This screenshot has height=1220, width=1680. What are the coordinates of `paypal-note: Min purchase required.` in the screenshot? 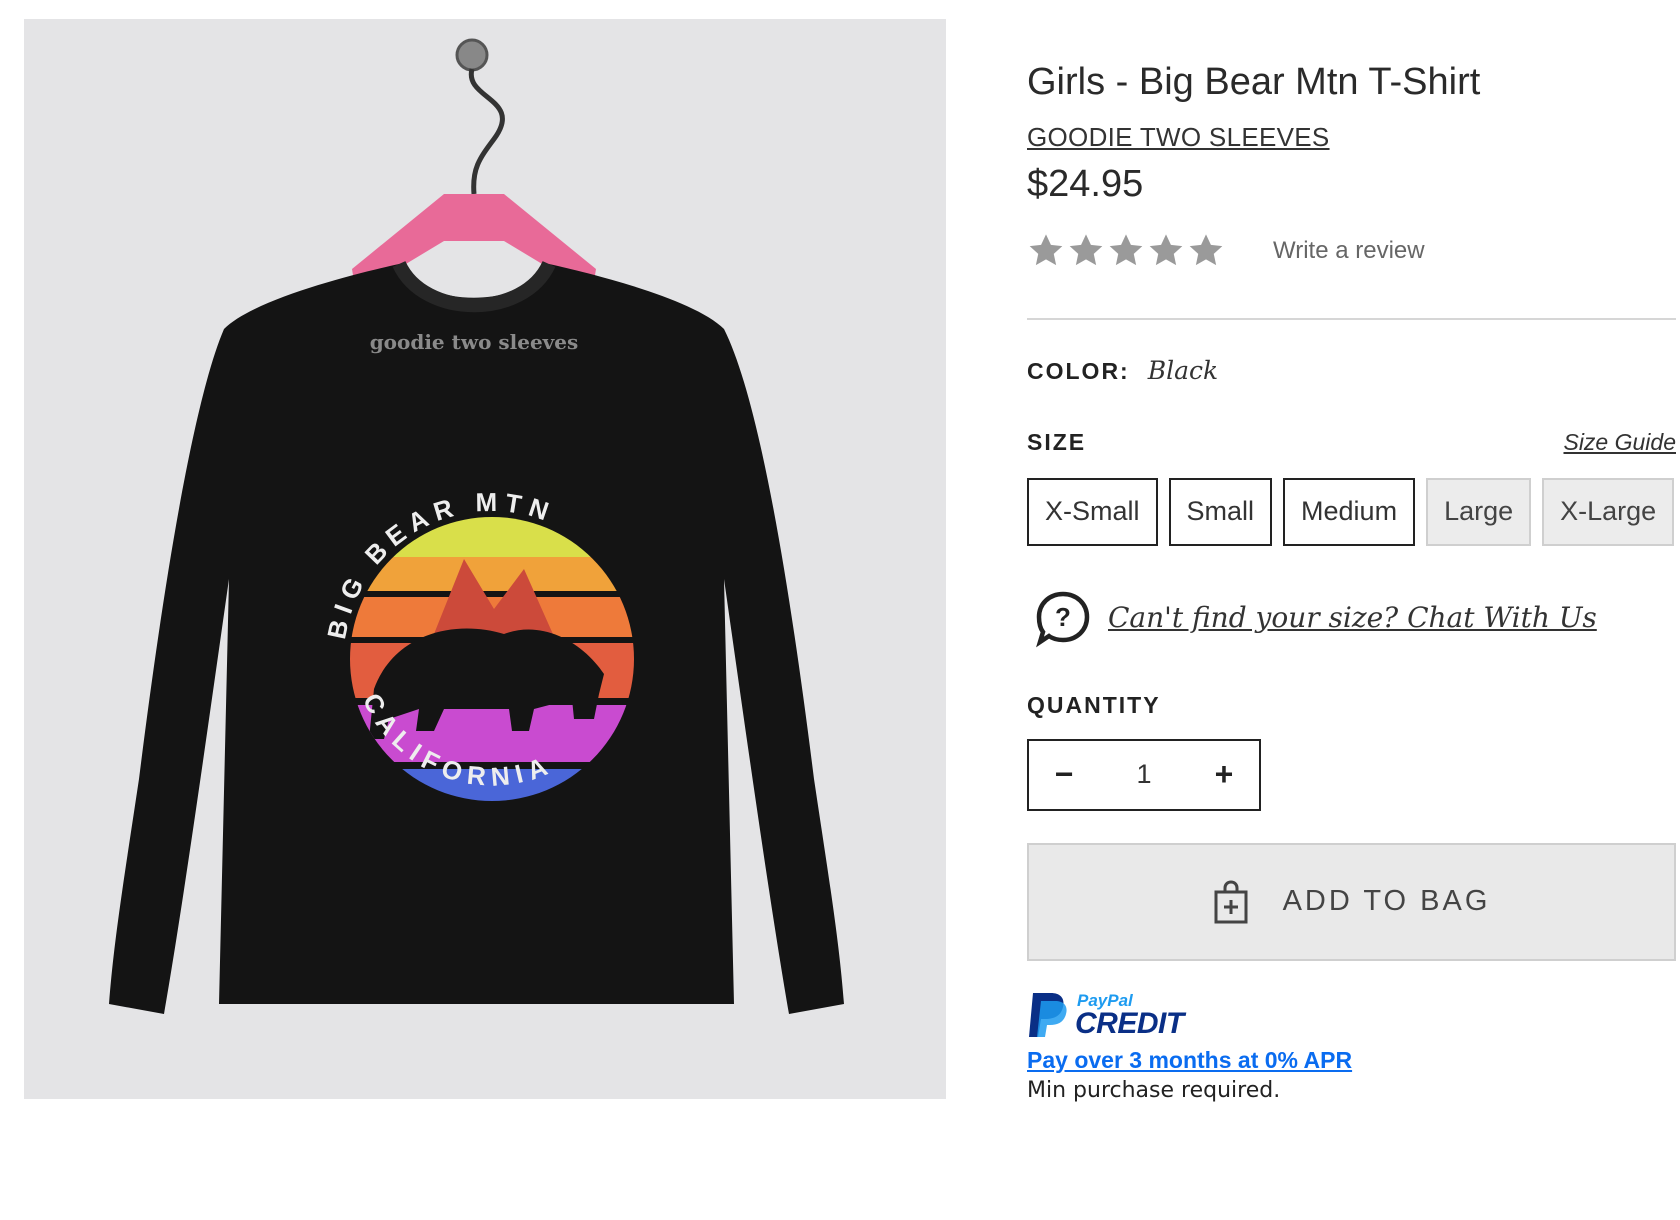 It's located at (1154, 1090).